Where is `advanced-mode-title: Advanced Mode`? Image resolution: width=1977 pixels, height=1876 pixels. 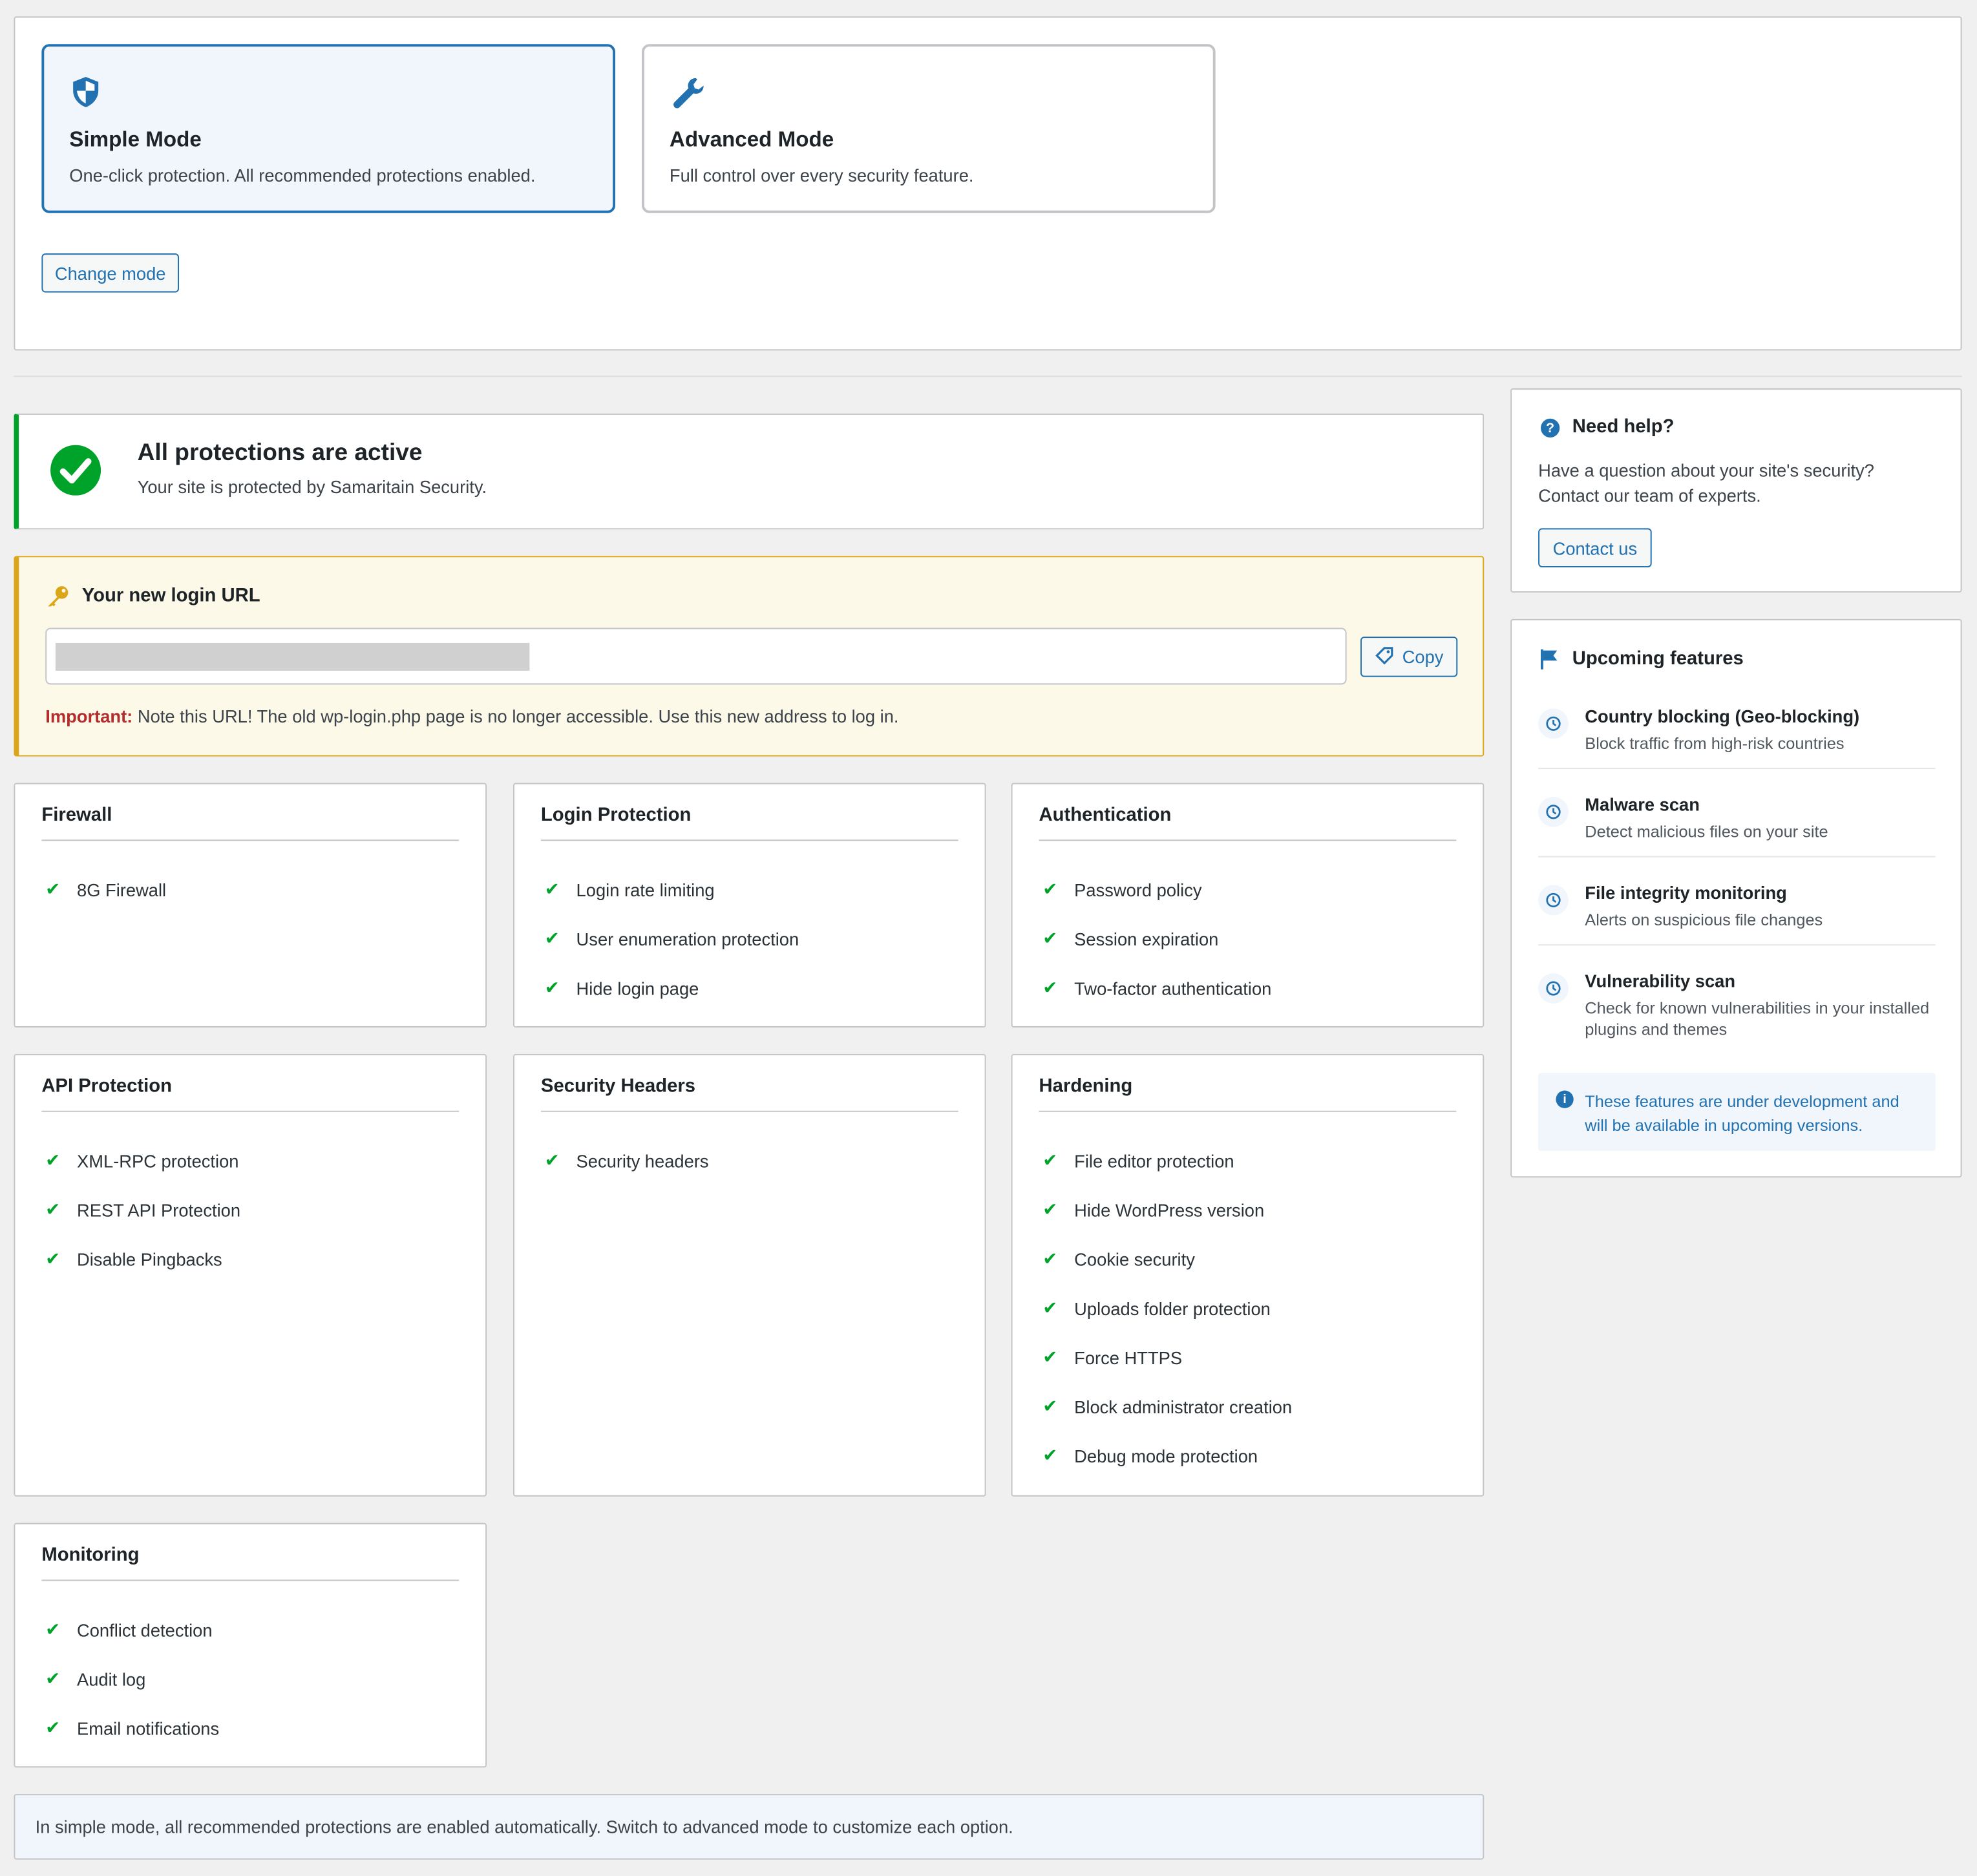
advanced-mode-title: Advanced Mode is located at coordinates (751, 139).